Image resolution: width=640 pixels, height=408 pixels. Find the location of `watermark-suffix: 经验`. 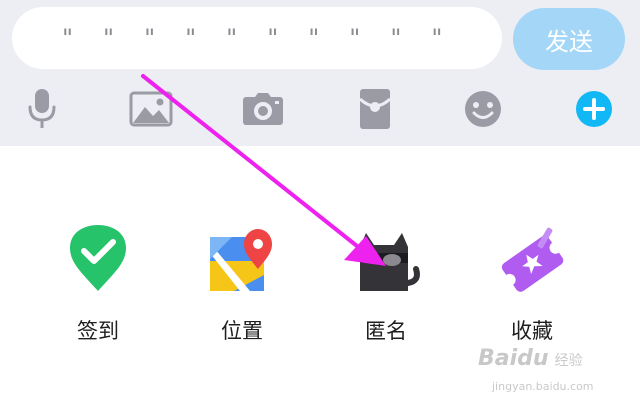

watermark-suffix: 经验 is located at coordinates (568, 361).